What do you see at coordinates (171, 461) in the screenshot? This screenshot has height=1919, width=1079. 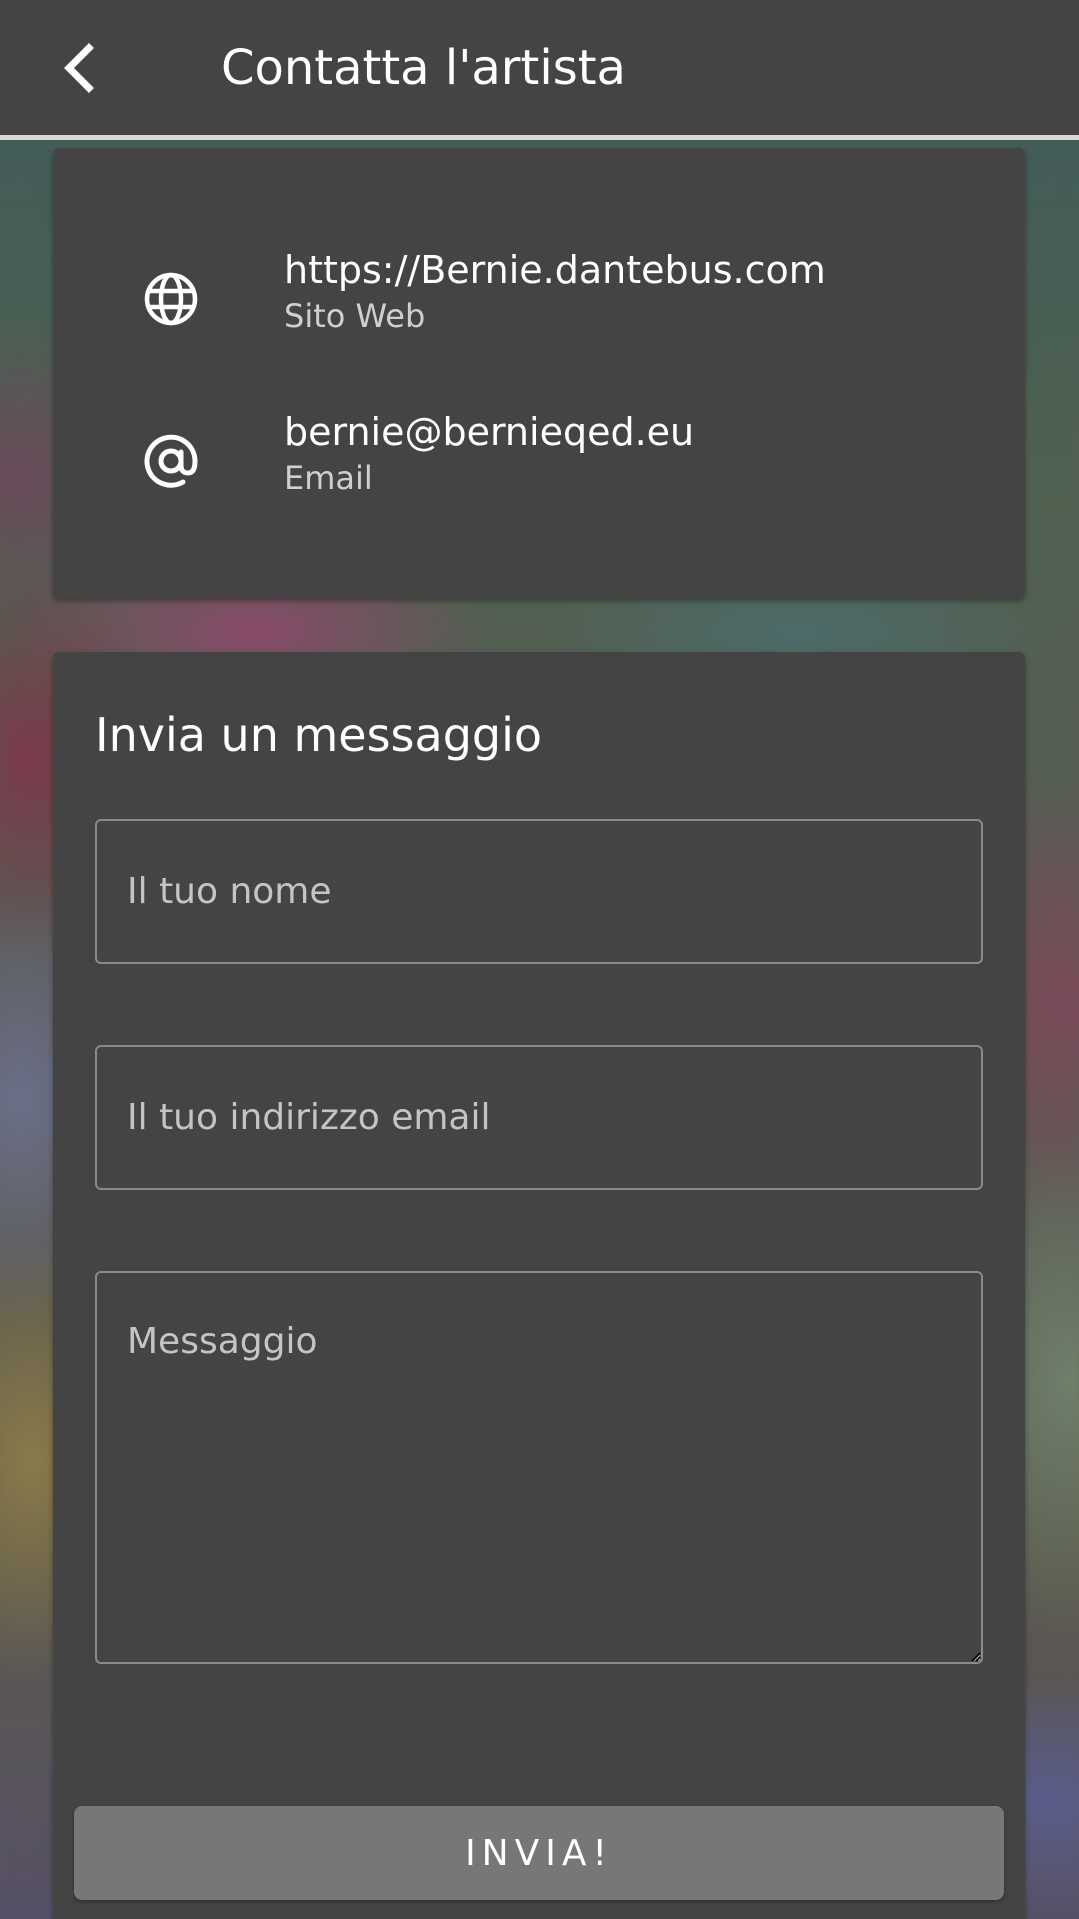 I see `at-sign-icon` at bounding box center [171, 461].